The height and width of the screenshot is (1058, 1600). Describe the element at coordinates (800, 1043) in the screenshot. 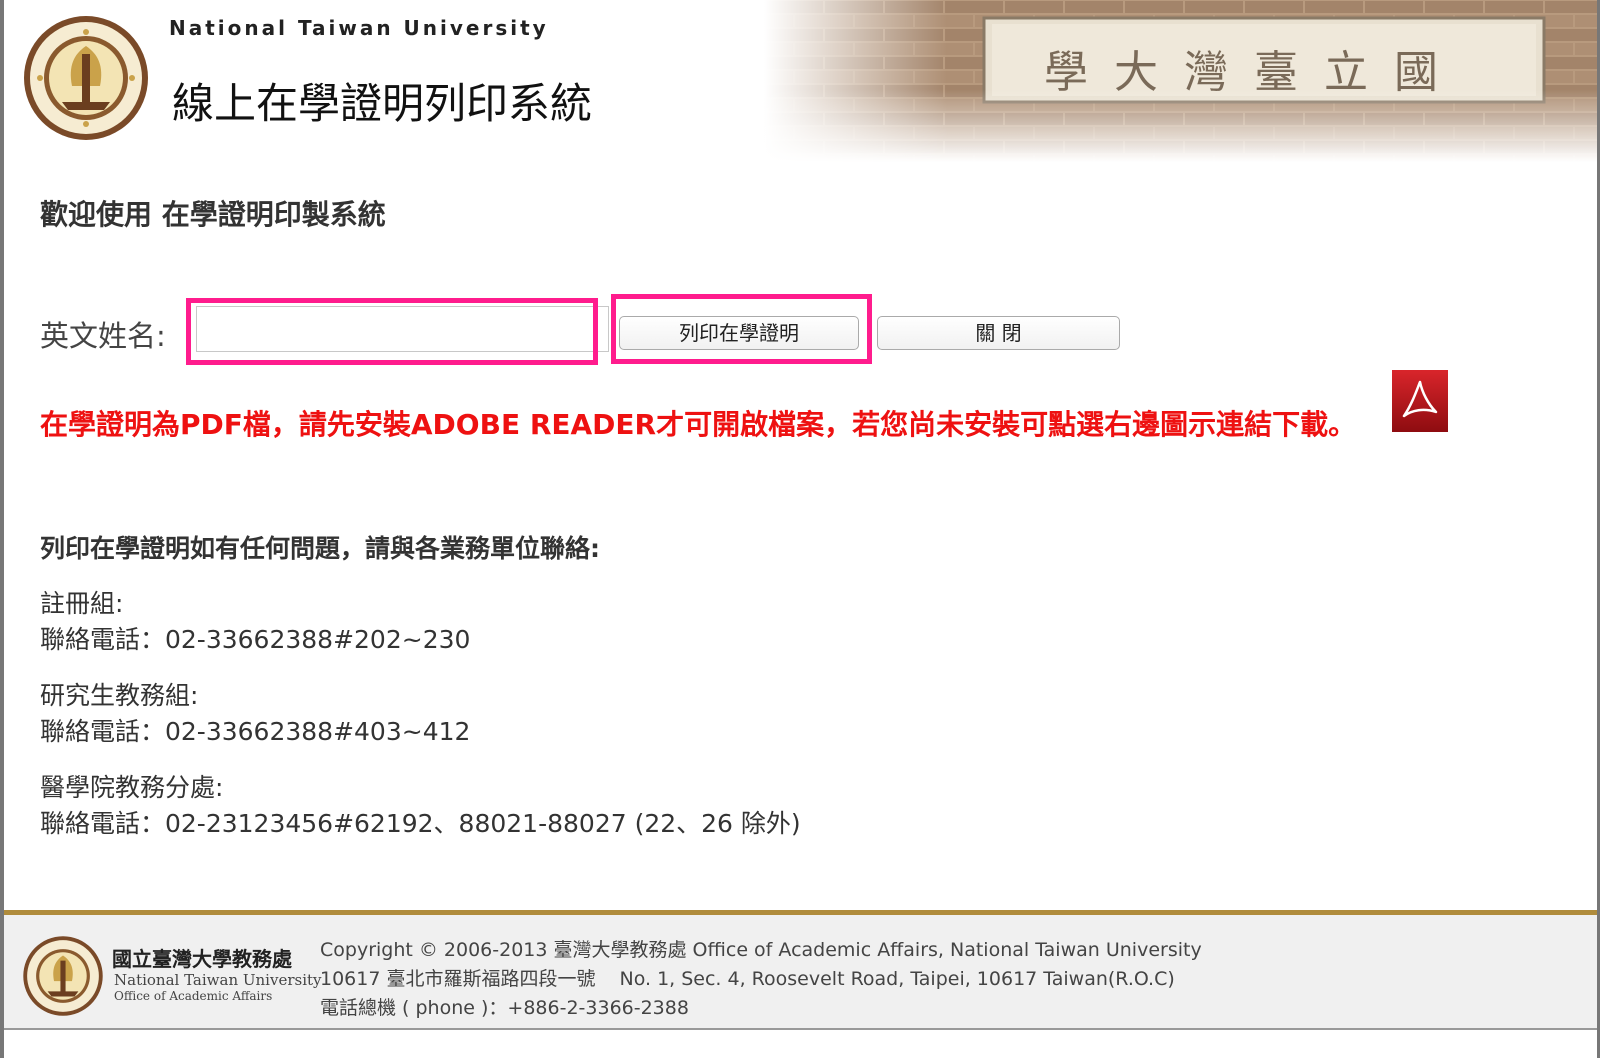

I see `footer-bottom-bar` at that location.